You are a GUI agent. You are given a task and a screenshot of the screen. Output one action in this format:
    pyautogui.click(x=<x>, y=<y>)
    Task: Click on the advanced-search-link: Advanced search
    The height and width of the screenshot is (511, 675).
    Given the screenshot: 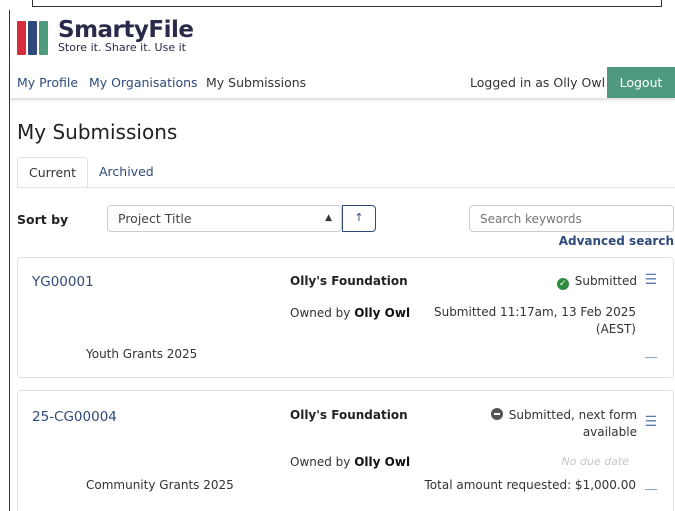 What is the action you would take?
    pyautogui.click(x=616, y=241)
    